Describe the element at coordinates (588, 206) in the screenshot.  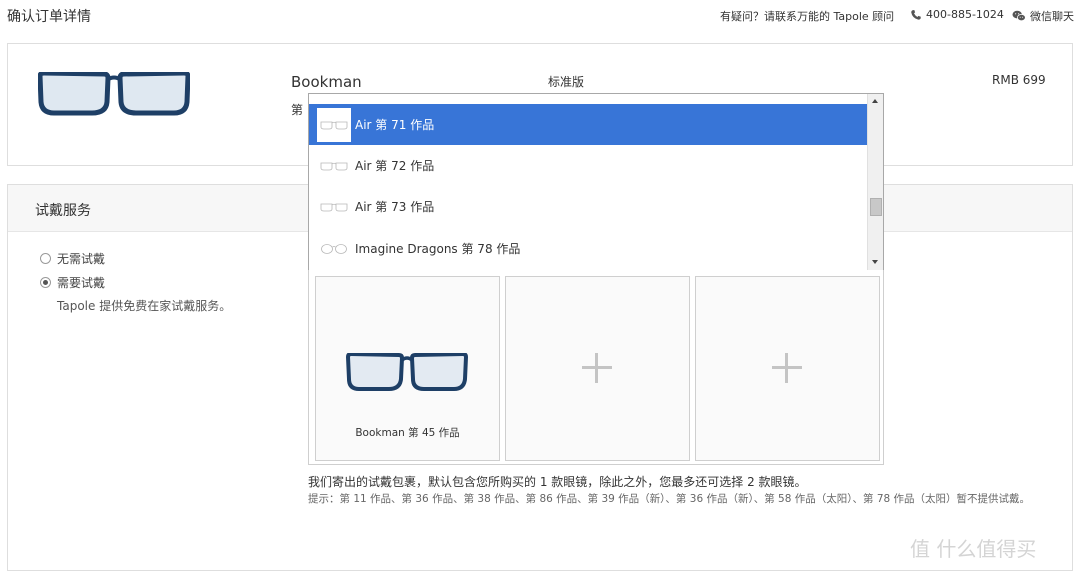
I see `dropdown-option: Air 第 73 作品` at that location.